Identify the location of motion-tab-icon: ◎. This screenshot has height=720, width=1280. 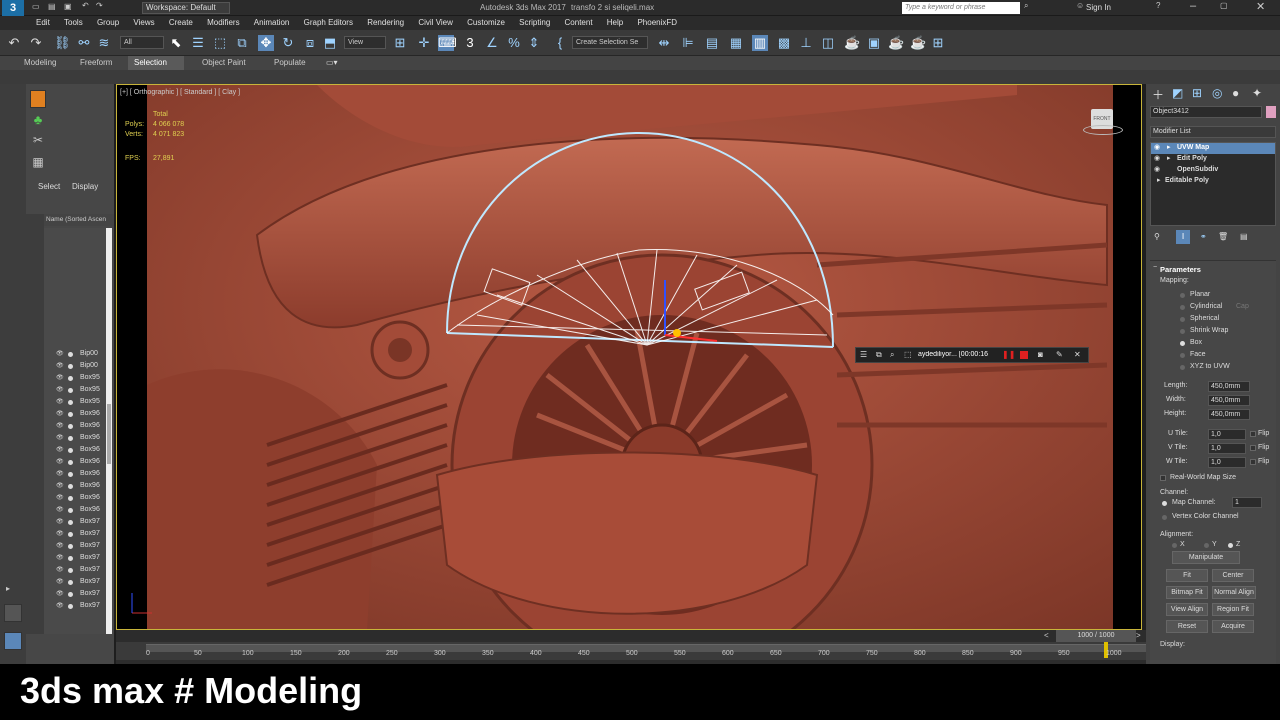
(1217, 93).